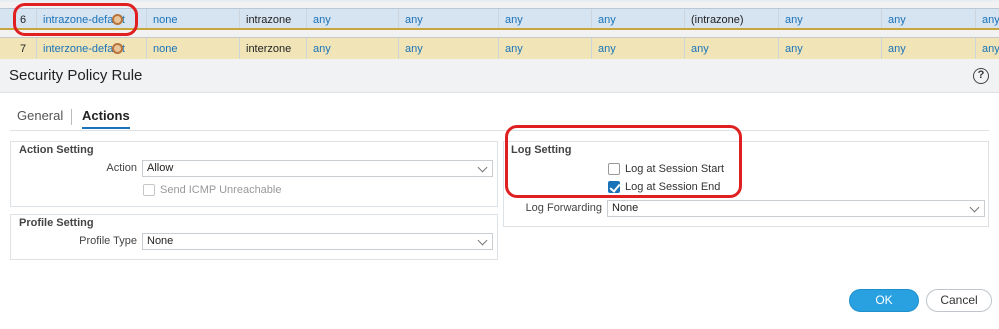 This screenshot has height=329, width=999. What do you see at coordinates (499, 1) in the screenshot?
I see `table-header-row` at bounding box center [499, 1].